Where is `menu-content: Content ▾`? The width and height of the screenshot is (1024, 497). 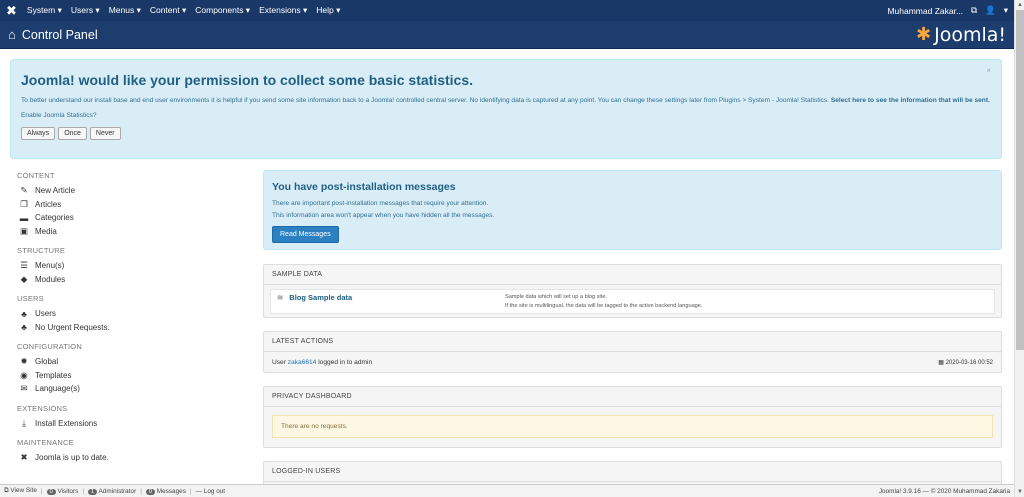
menu-content: Content ▾ is located at coordinates (168, 10).